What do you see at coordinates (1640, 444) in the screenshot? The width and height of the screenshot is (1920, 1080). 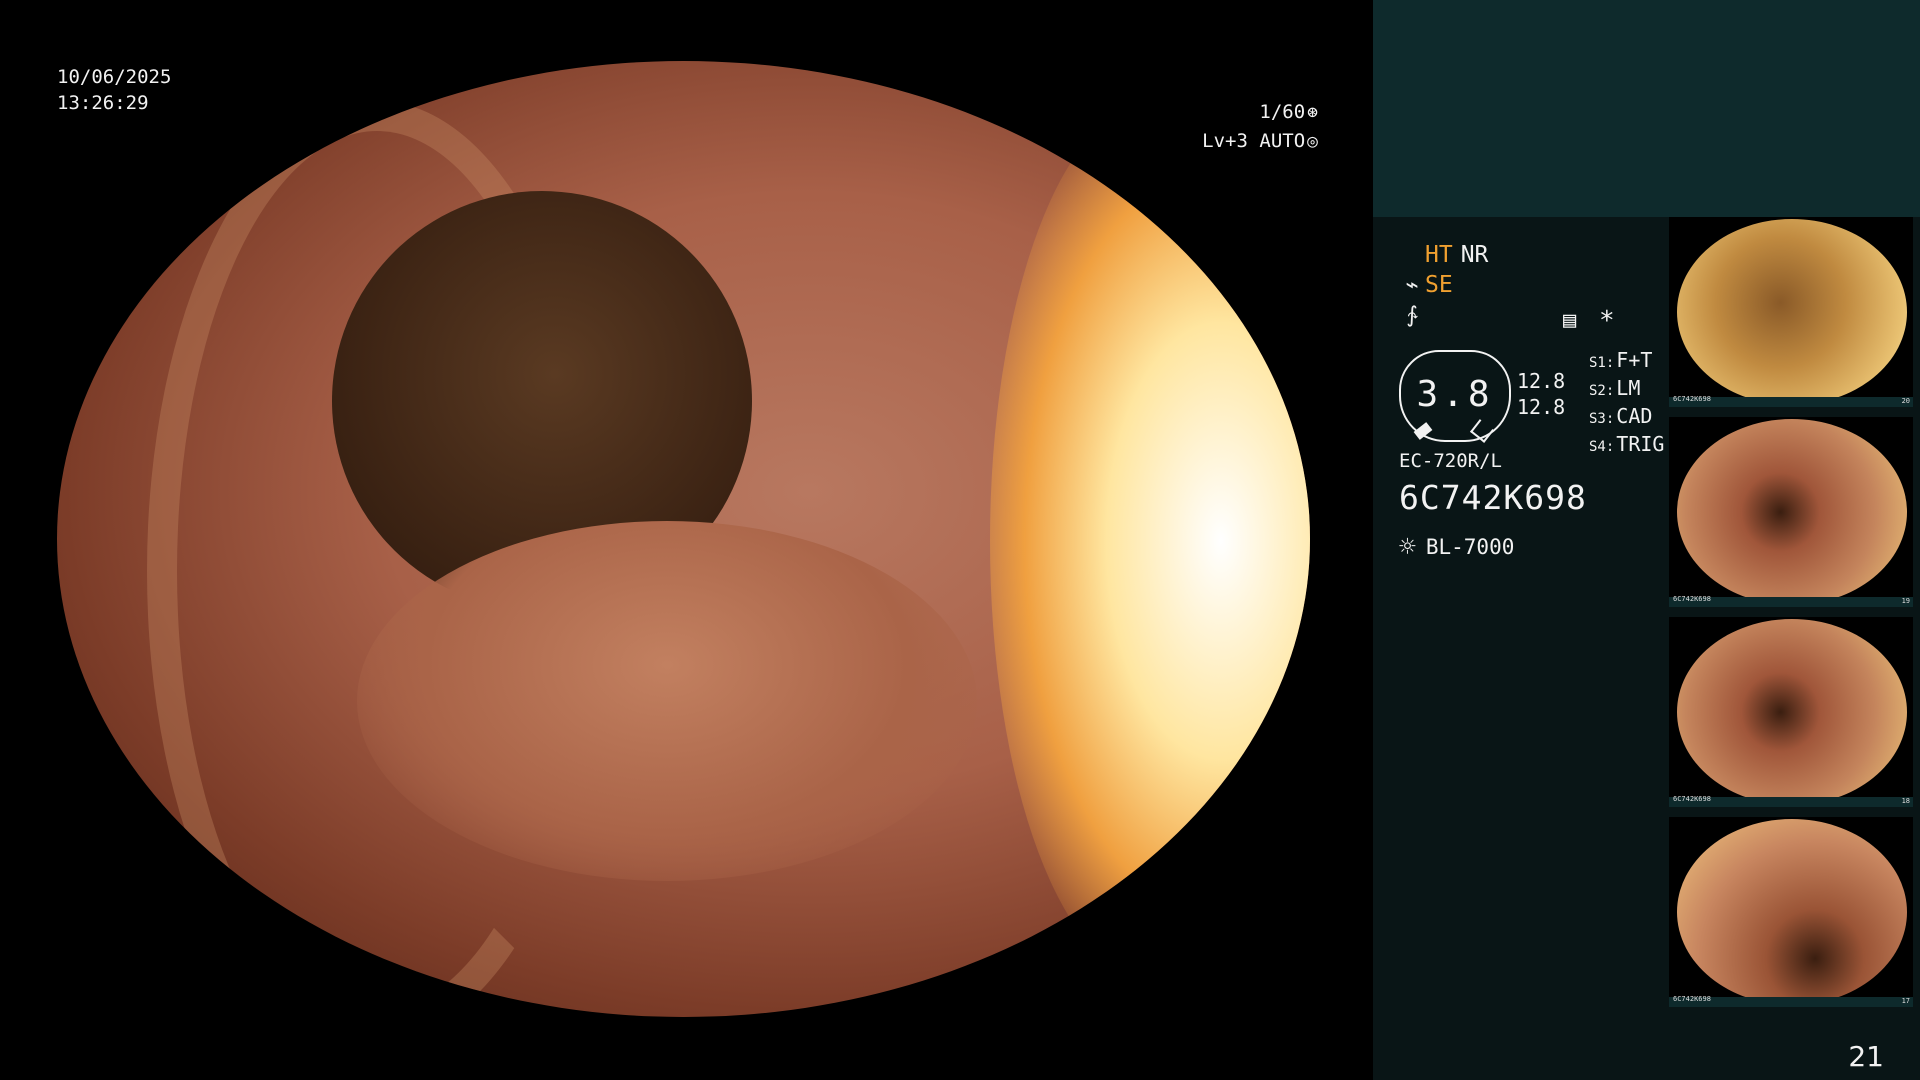 I see `switch-value: TRIG` at bounding box center [1640, 444].